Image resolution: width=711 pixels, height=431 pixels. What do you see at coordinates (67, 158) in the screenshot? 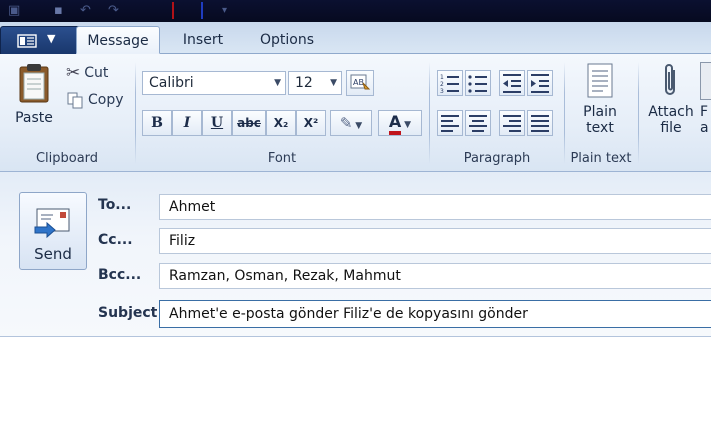
I see `clipboard-group-label: Clipboard` at bounding box center [67, 158].